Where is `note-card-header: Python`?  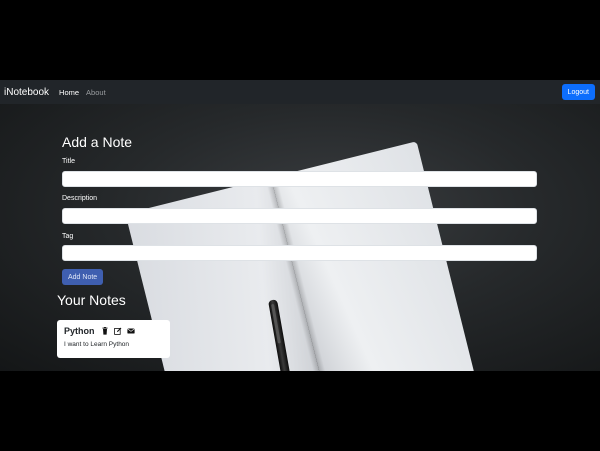 note-card-header: Python is located at coordinates (113, 331).